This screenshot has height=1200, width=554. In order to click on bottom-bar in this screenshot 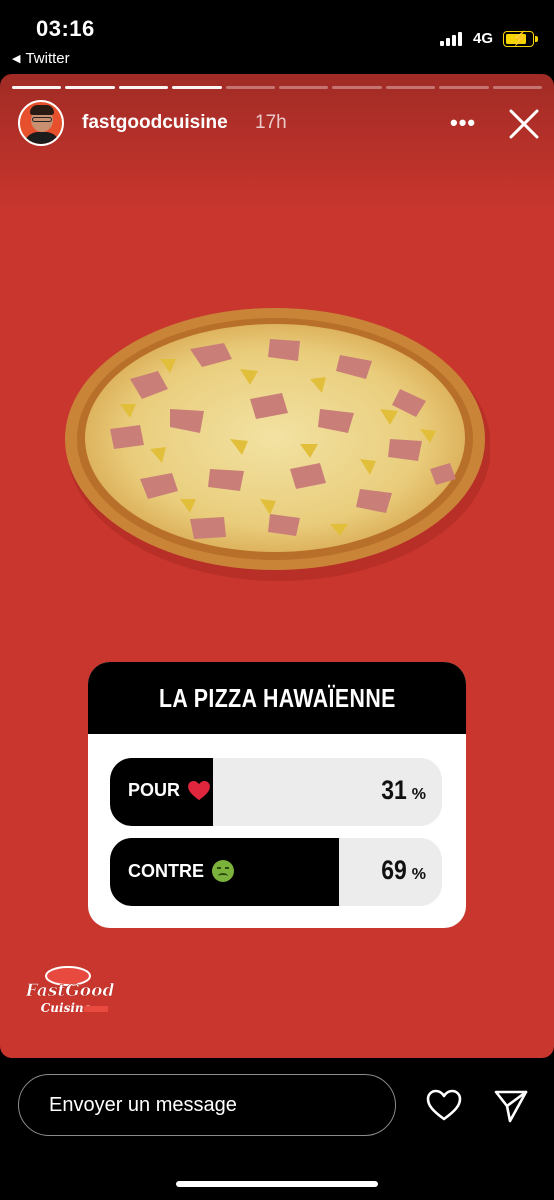, I will do `click(277, 1129)`.